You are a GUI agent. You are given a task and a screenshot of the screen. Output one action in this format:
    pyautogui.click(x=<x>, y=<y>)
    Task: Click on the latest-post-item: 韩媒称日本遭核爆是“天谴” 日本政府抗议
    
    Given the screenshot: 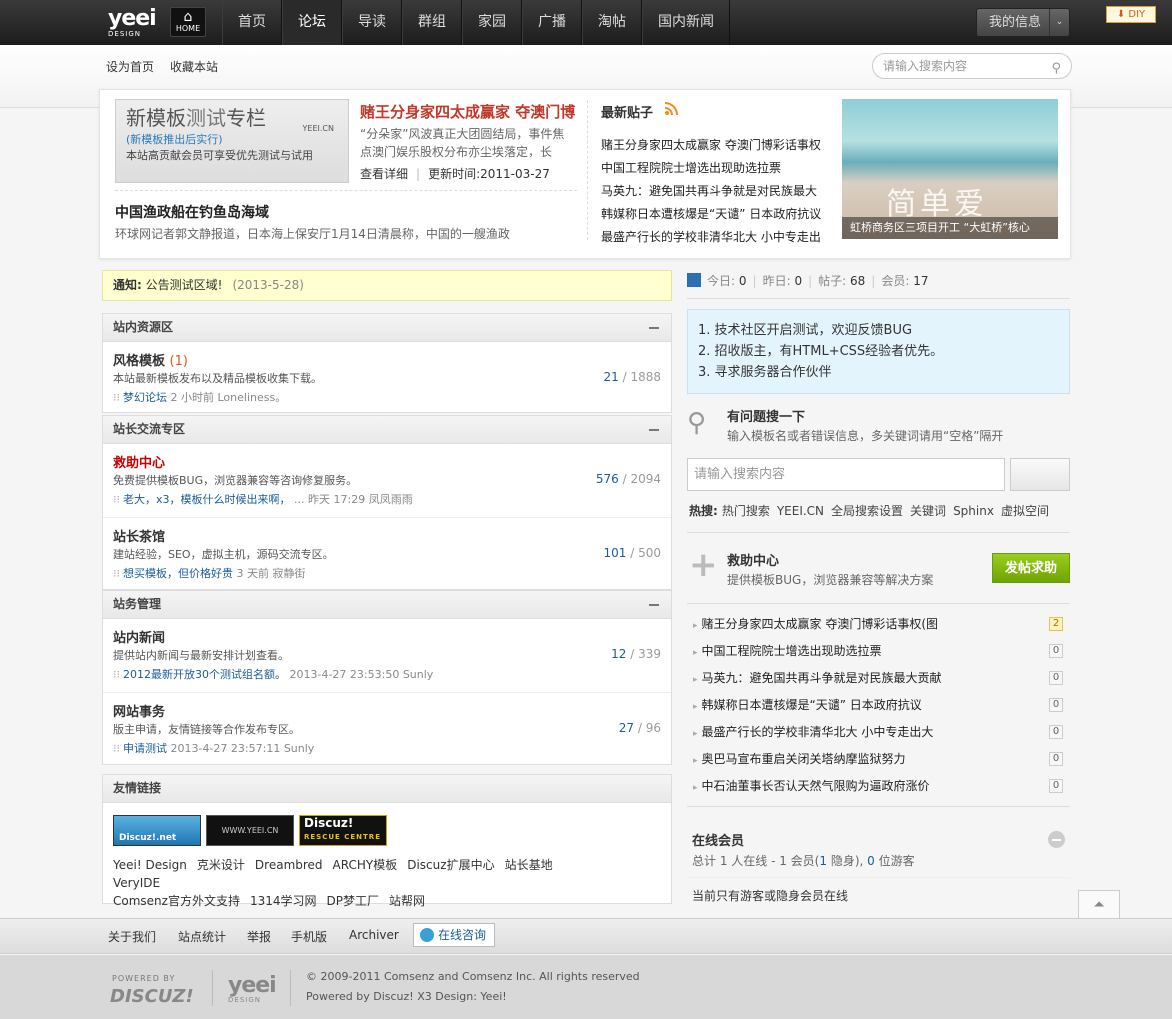 What is the action you would take?
    pyautogui.click(x=711, y=214)
    